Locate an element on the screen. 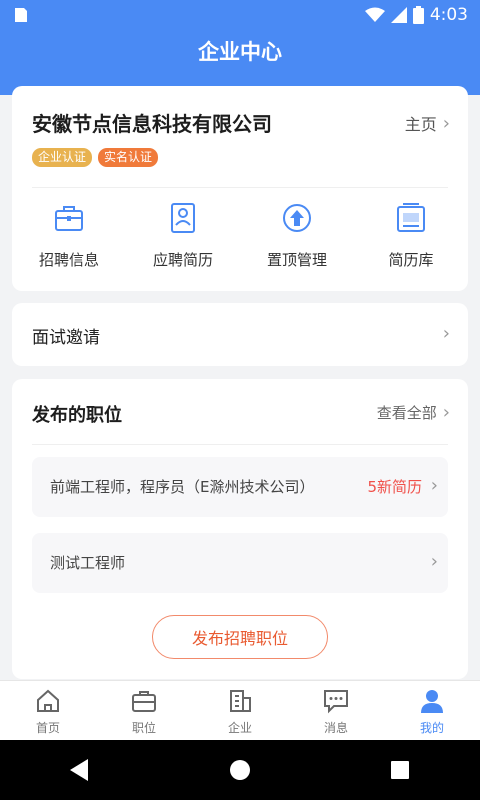 The image size is (480, 800). nav-me: 我的 is located at coordinates (432, 710).